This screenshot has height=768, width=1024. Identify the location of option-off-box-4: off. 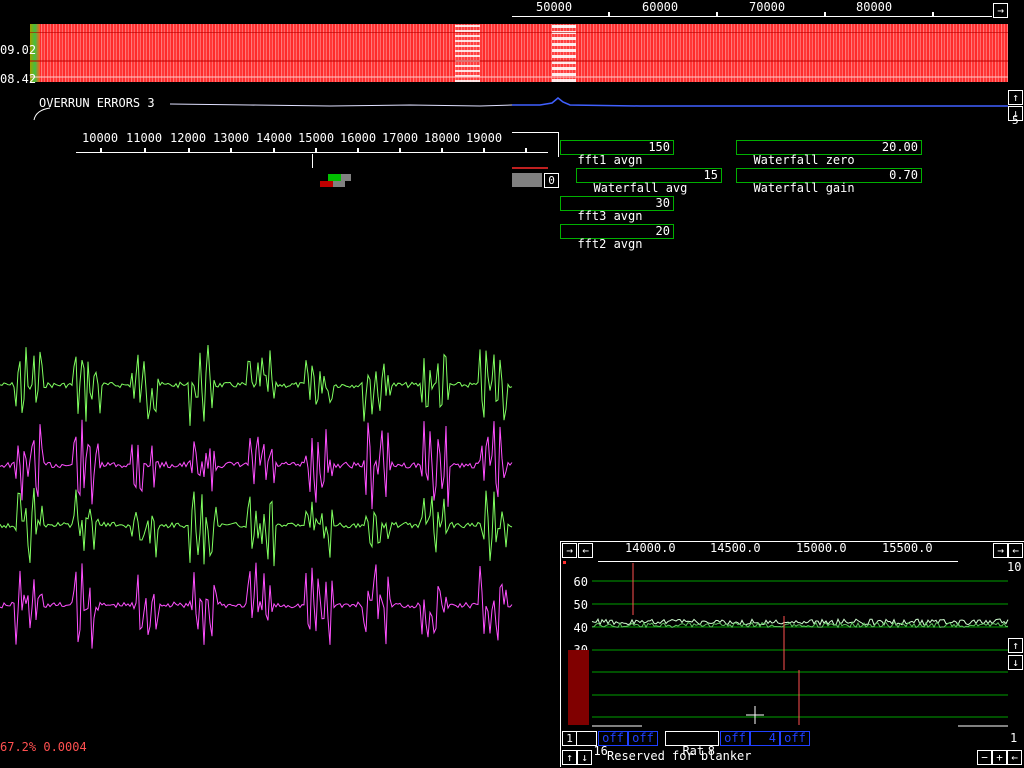
(795, 738).